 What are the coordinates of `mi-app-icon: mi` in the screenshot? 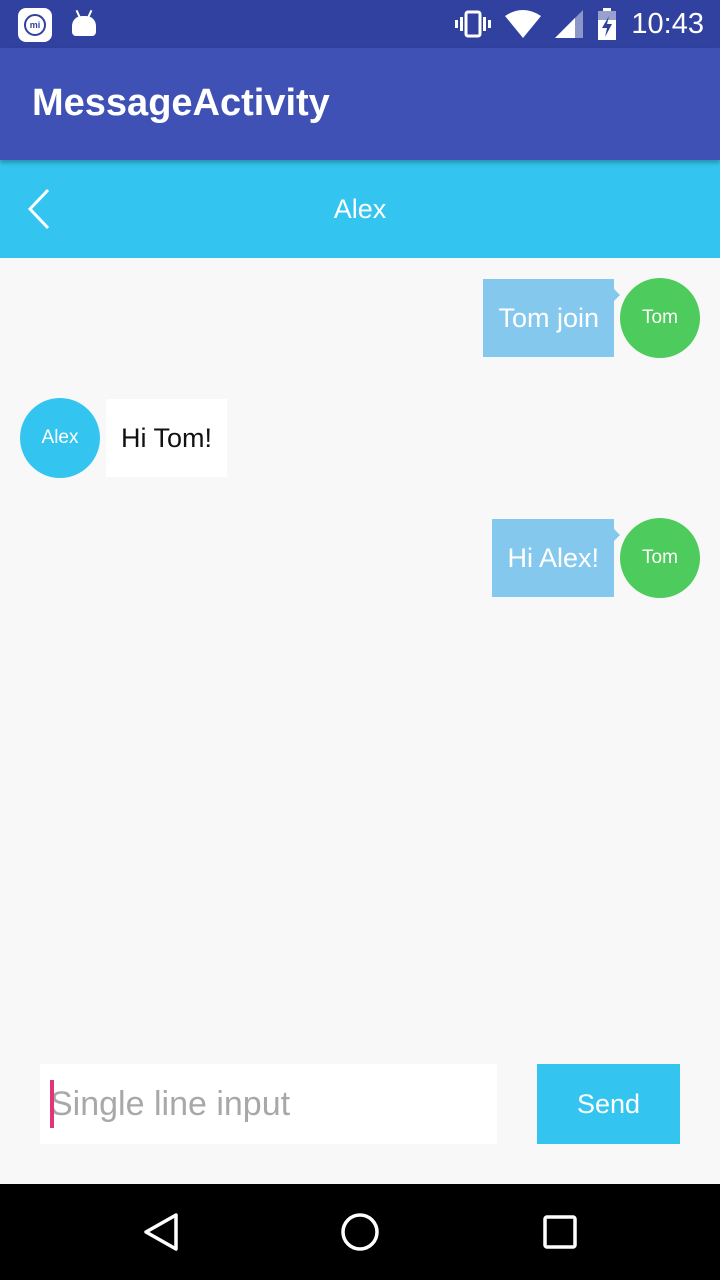 It's located at (35, 25).